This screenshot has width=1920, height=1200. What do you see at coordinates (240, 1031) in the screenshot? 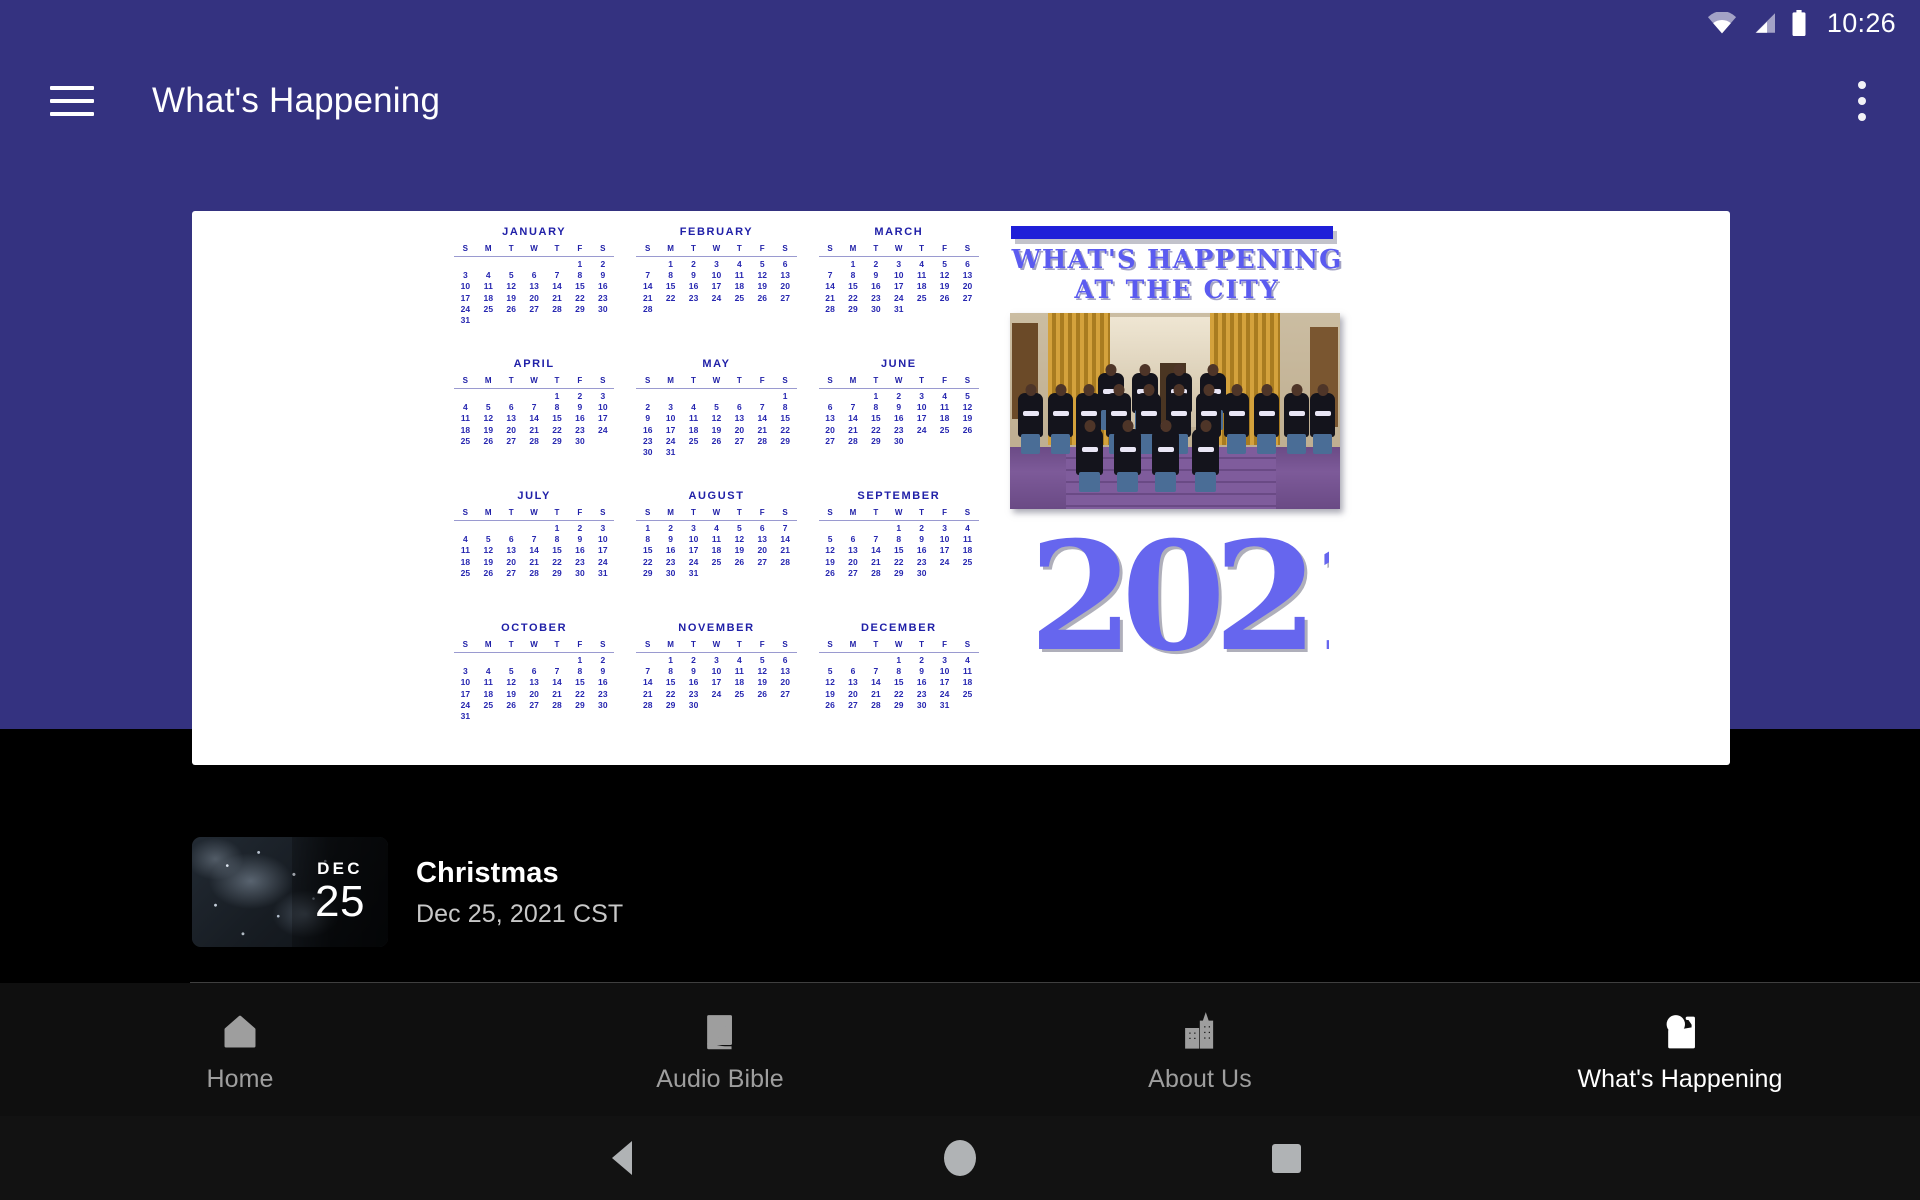
I see `home-icon` at bounding box center [240, 1031].